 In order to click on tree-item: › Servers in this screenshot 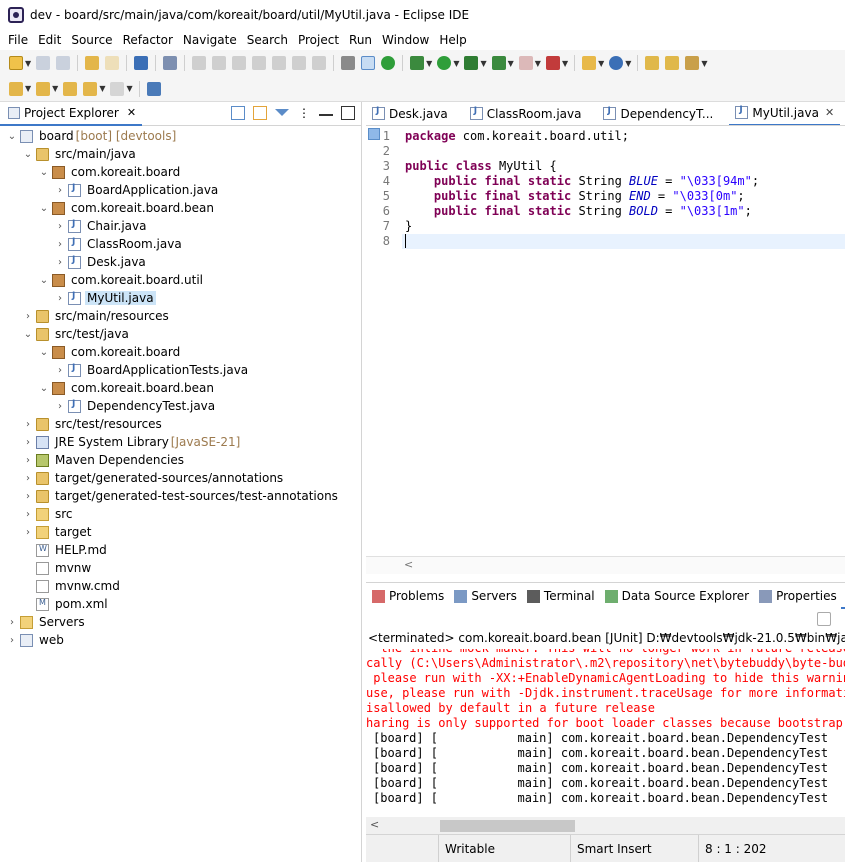, I will do `click(180, 622)`.